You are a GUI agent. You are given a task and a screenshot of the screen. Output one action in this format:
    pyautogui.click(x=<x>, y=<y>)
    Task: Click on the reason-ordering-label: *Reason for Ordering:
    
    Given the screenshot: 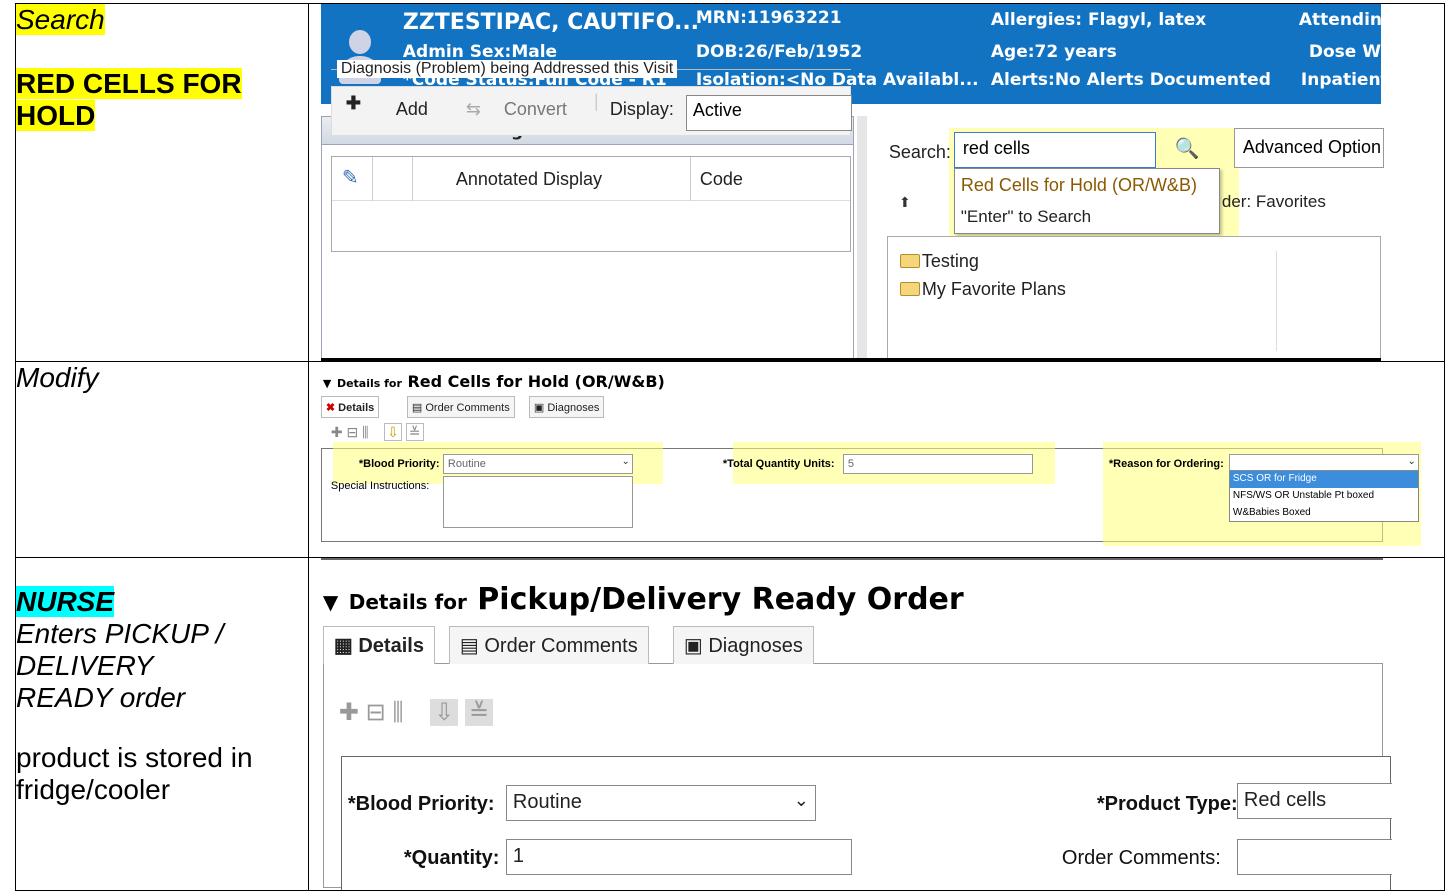 What is the action you would take?
    pyautogui.click(x=1166, y=464)
    